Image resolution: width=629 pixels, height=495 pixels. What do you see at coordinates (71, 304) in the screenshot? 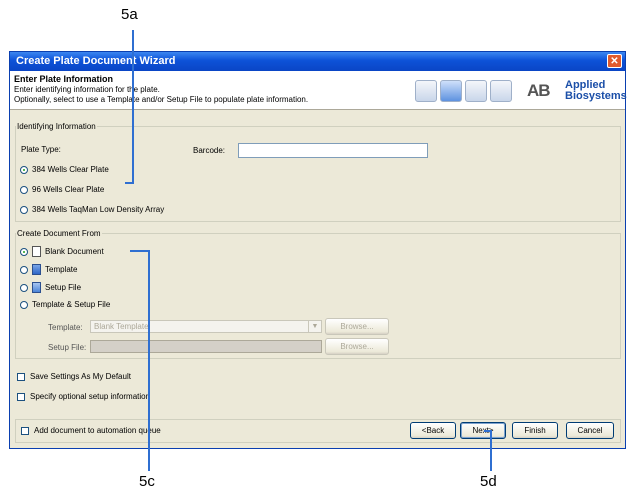
I see `source-option-label: Template & Setup File` at bounding box center [71, 304].